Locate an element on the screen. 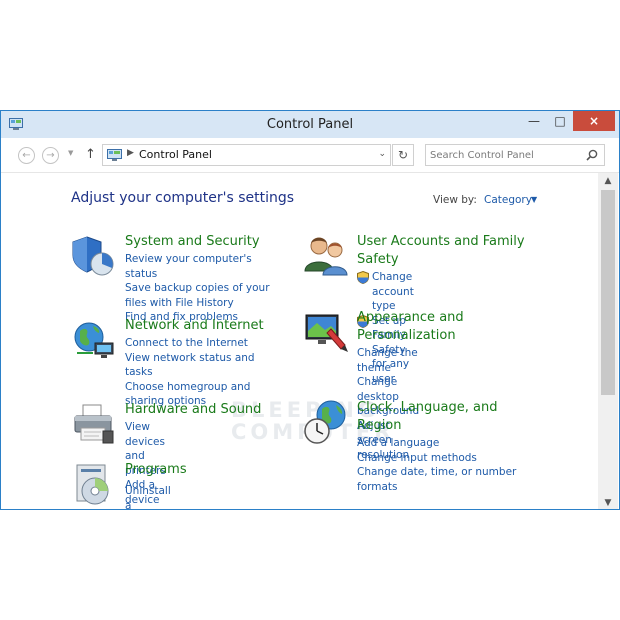 The width and height of the screenshot is (620, 620). recent-locations-dropdown: ▼ is located at coordinates (70, 153).